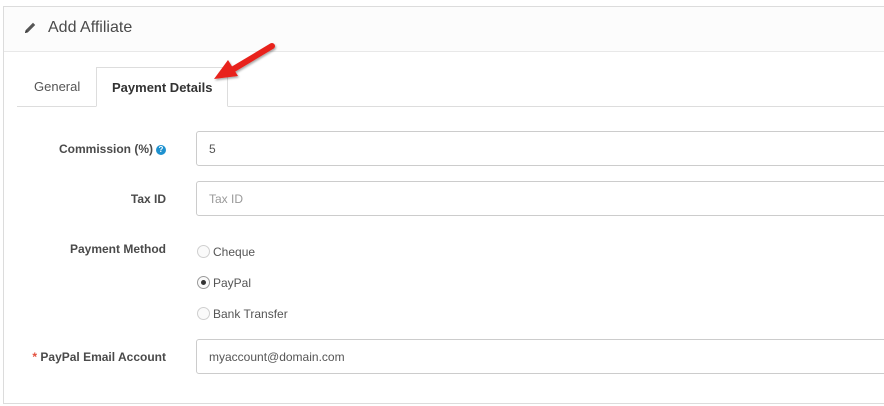 The image size is (884, 406). Describe the element at coordinates (540, 148) in the screenshot. I see `commission-input` at that location.